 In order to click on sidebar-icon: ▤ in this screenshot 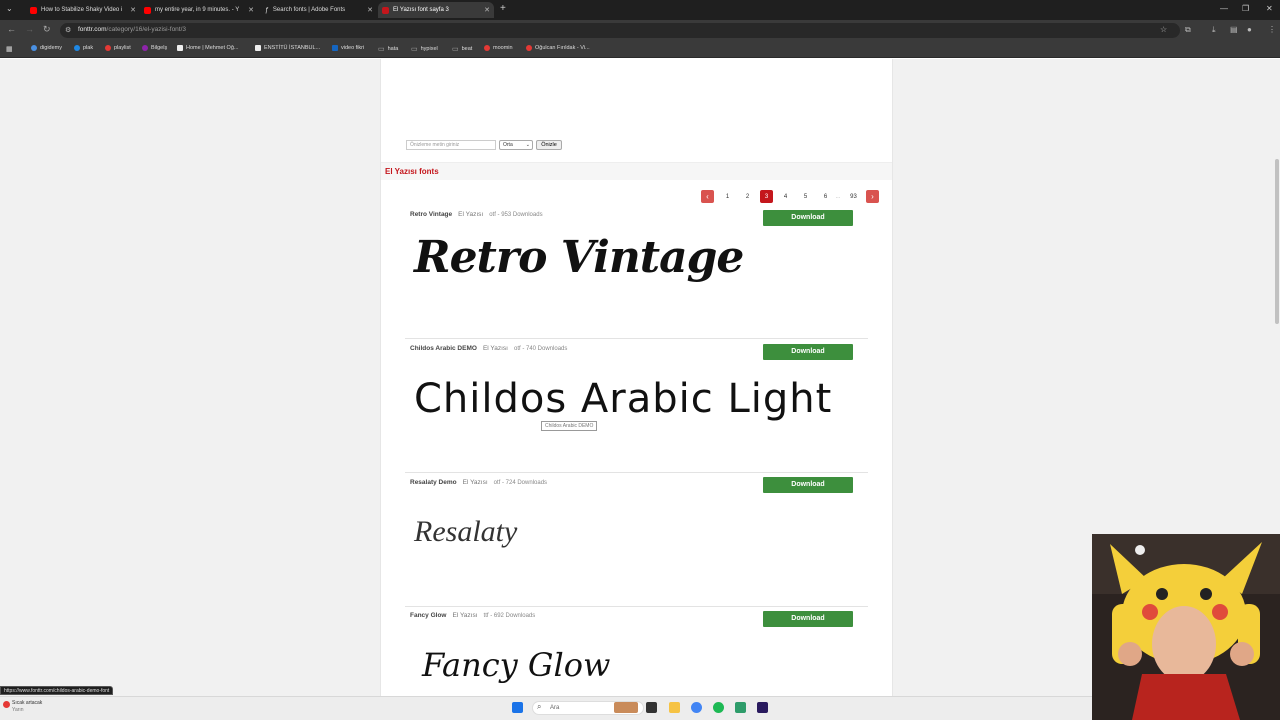, I will do `click(1234, 29)`.